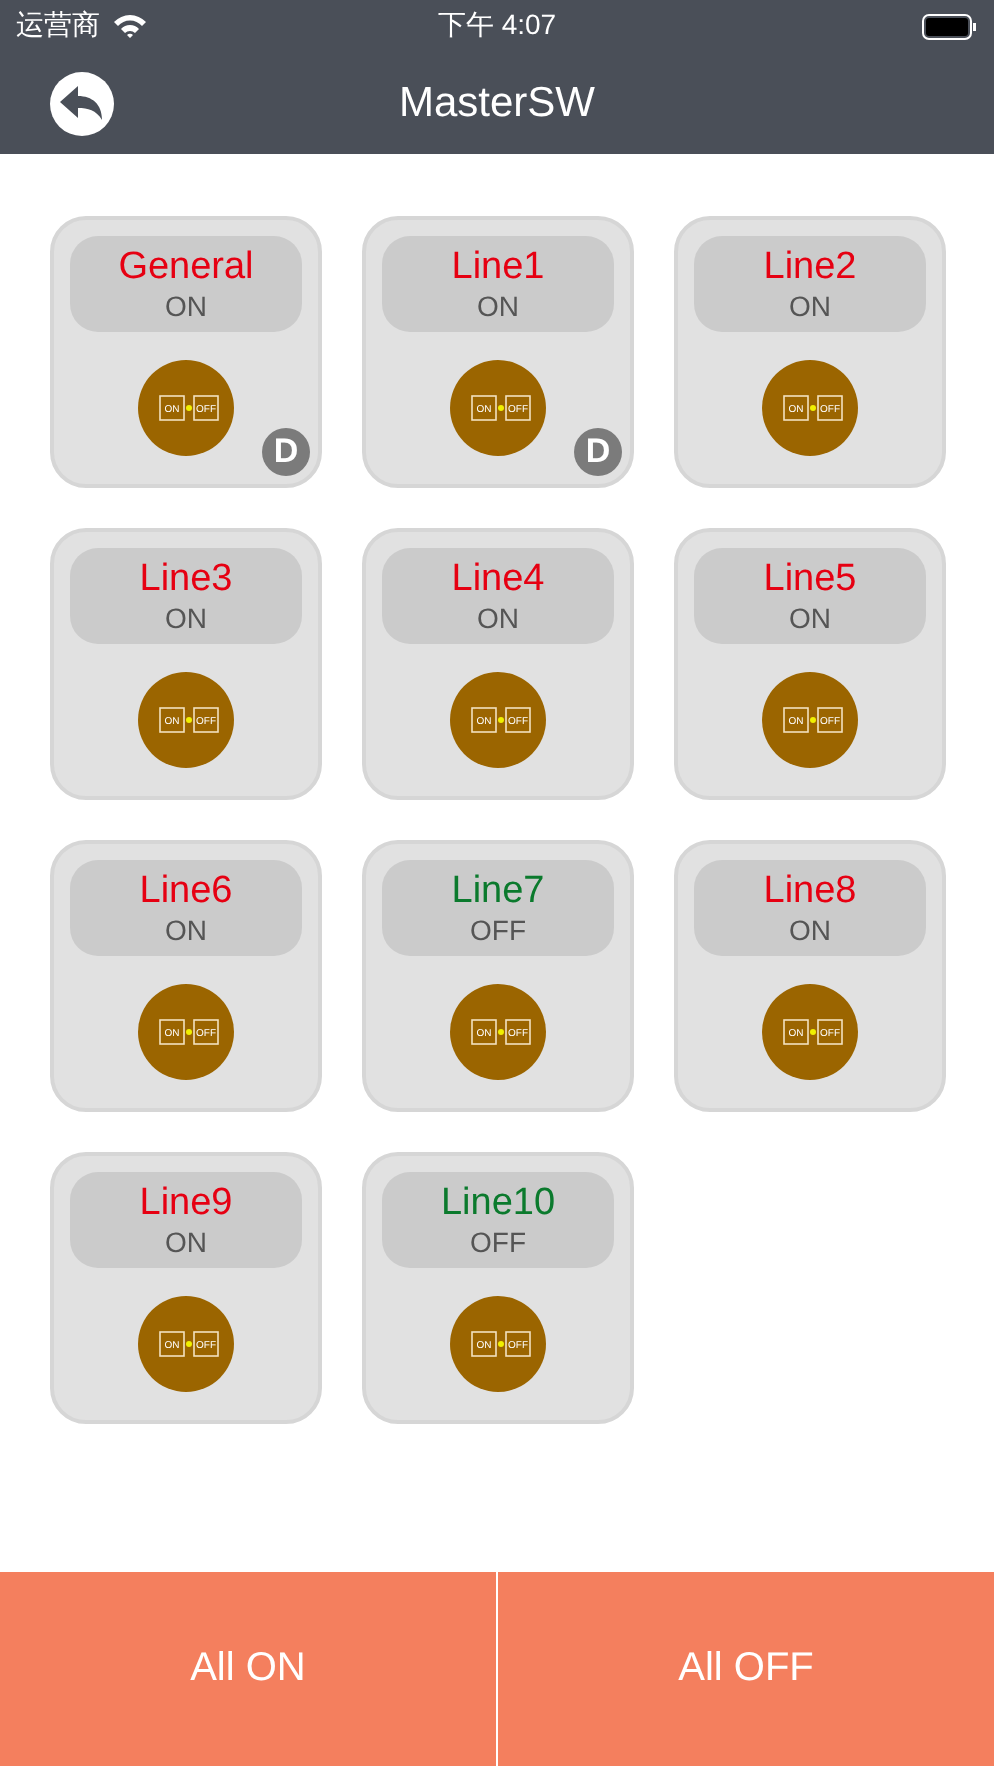  Describe the element at coordinates (498, 1203) in the screenshot. I see `line-name: Line10` at that location.